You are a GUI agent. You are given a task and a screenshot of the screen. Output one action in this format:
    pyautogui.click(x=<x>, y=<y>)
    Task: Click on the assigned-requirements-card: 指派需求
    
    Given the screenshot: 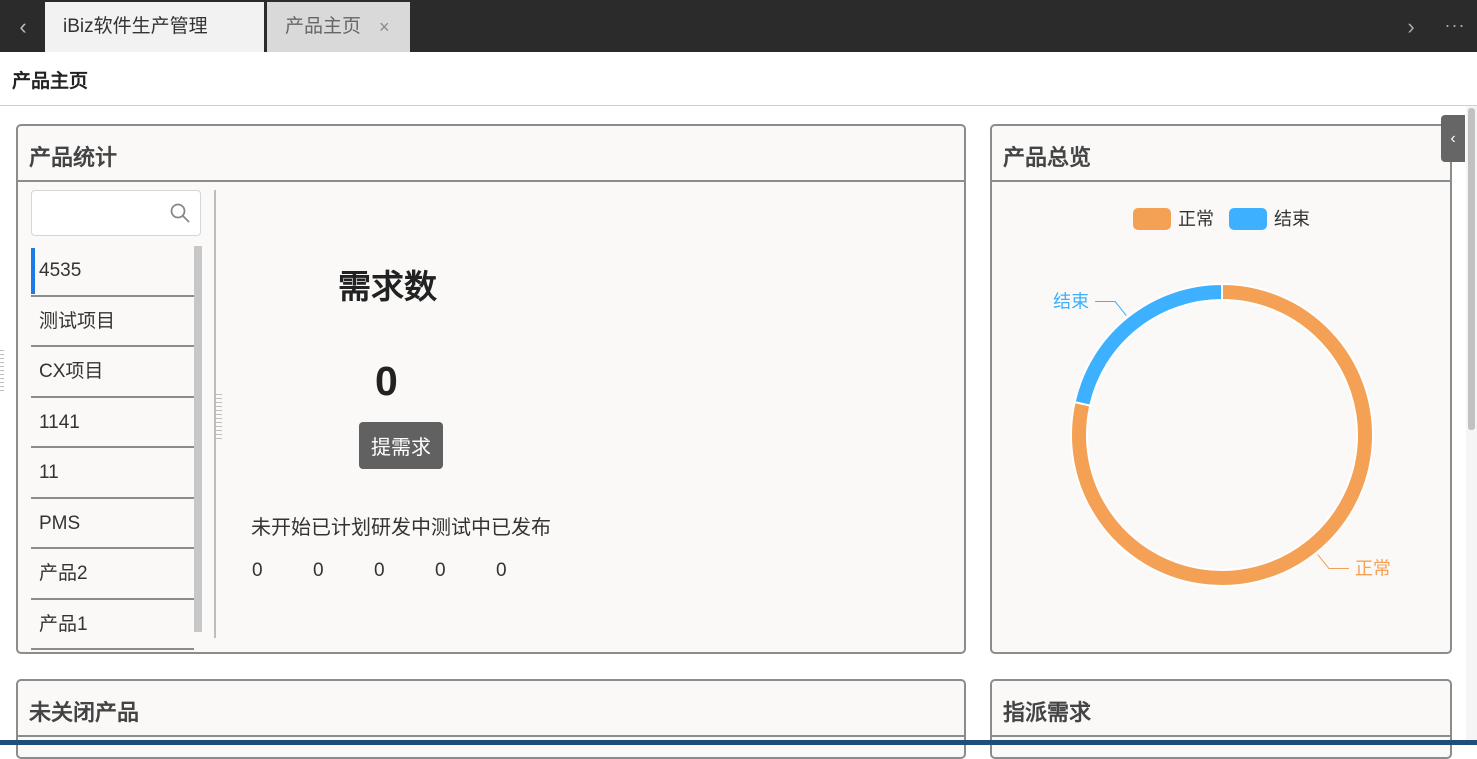 What is the action you would take?
    pyautogui.click(x=1221, y=719)
    